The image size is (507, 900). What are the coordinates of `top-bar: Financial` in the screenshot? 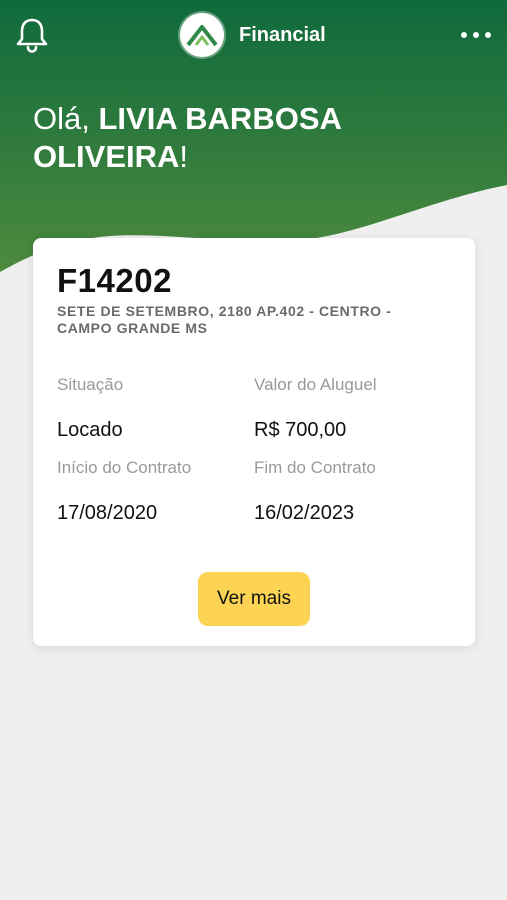 It's located at (253, 35).